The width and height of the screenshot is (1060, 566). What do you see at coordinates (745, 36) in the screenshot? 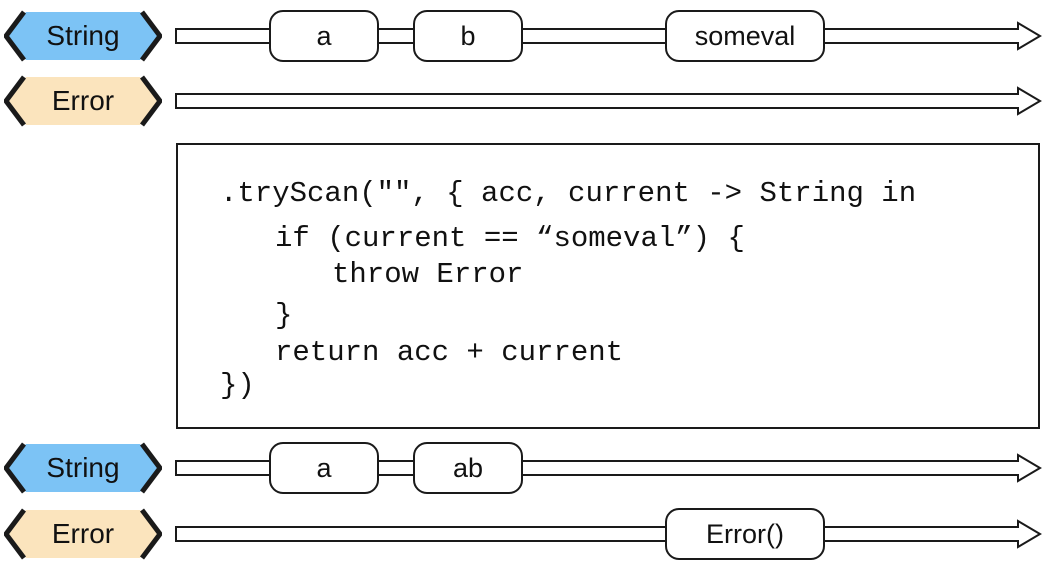
I see `input-string-event-someval: someval` at bounding box center [745, 36].